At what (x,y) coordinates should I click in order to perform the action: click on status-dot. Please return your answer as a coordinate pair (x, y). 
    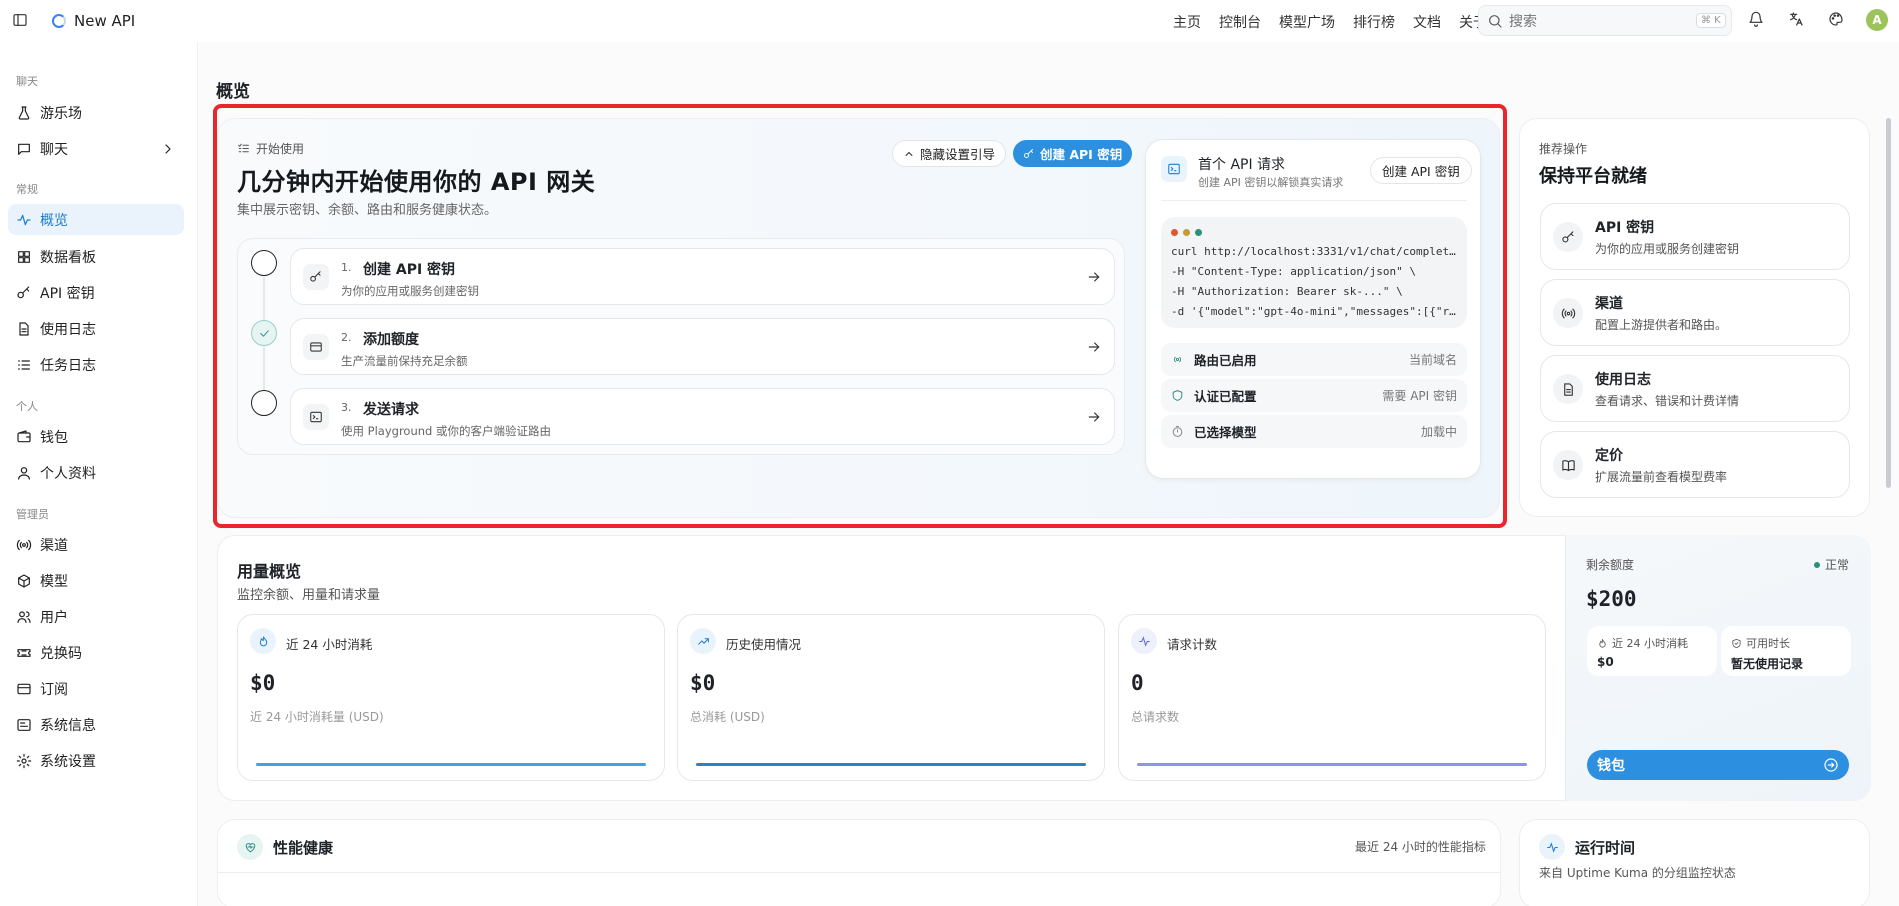
    Looking at the image, I should click on (1817, 564).